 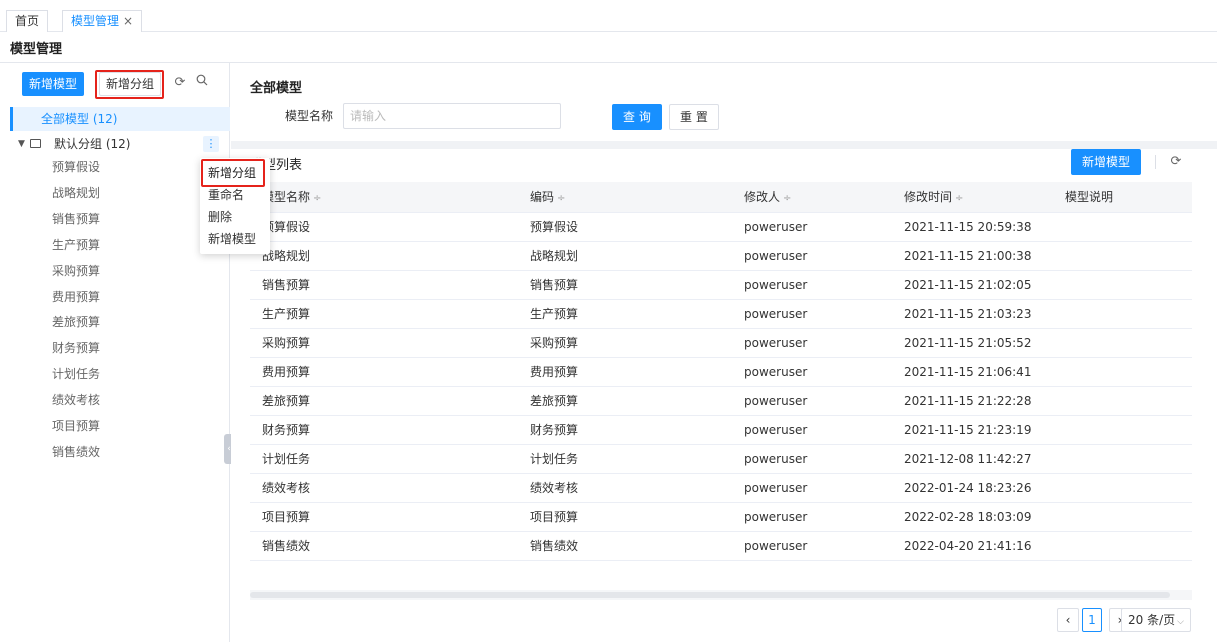 What do you see at coordinates (76, 348) in the screenshot?
I see `tree-item: 财务预算` at bounding box center [76, 348].